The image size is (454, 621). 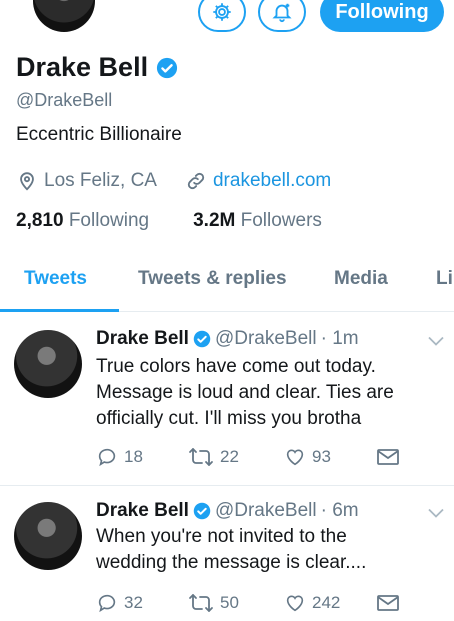 What do you see at coordinates (196, 181) in the screenshot?
I see `link-icon` at bounding box center [196, 181].